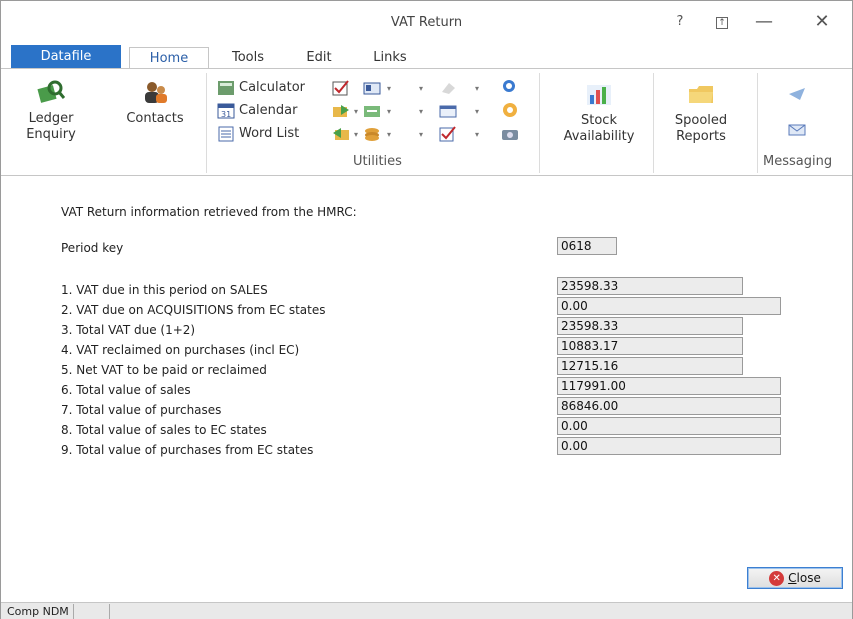 Image resolution: width=853 pixels, height=619 pixels. I want to click on row-value-9: 0.00, so click(669, 446).